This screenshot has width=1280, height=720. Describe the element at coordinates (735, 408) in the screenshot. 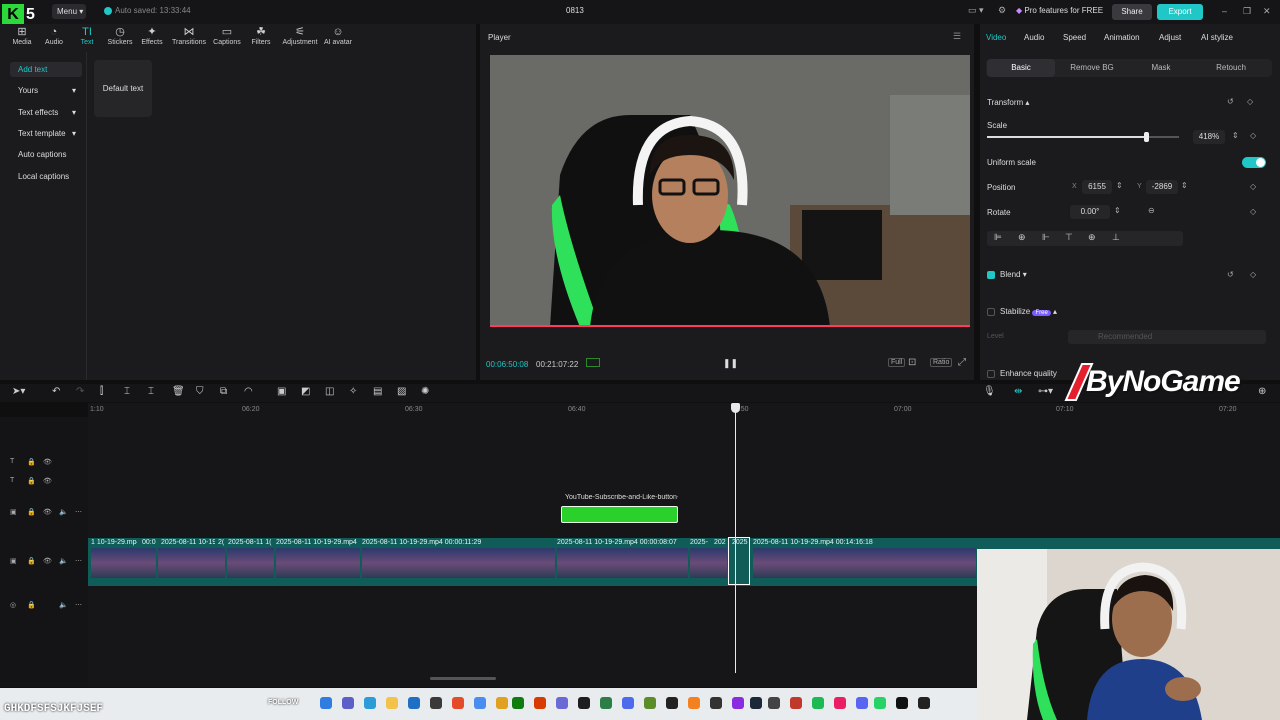

I see `playhead-handle` at that location.